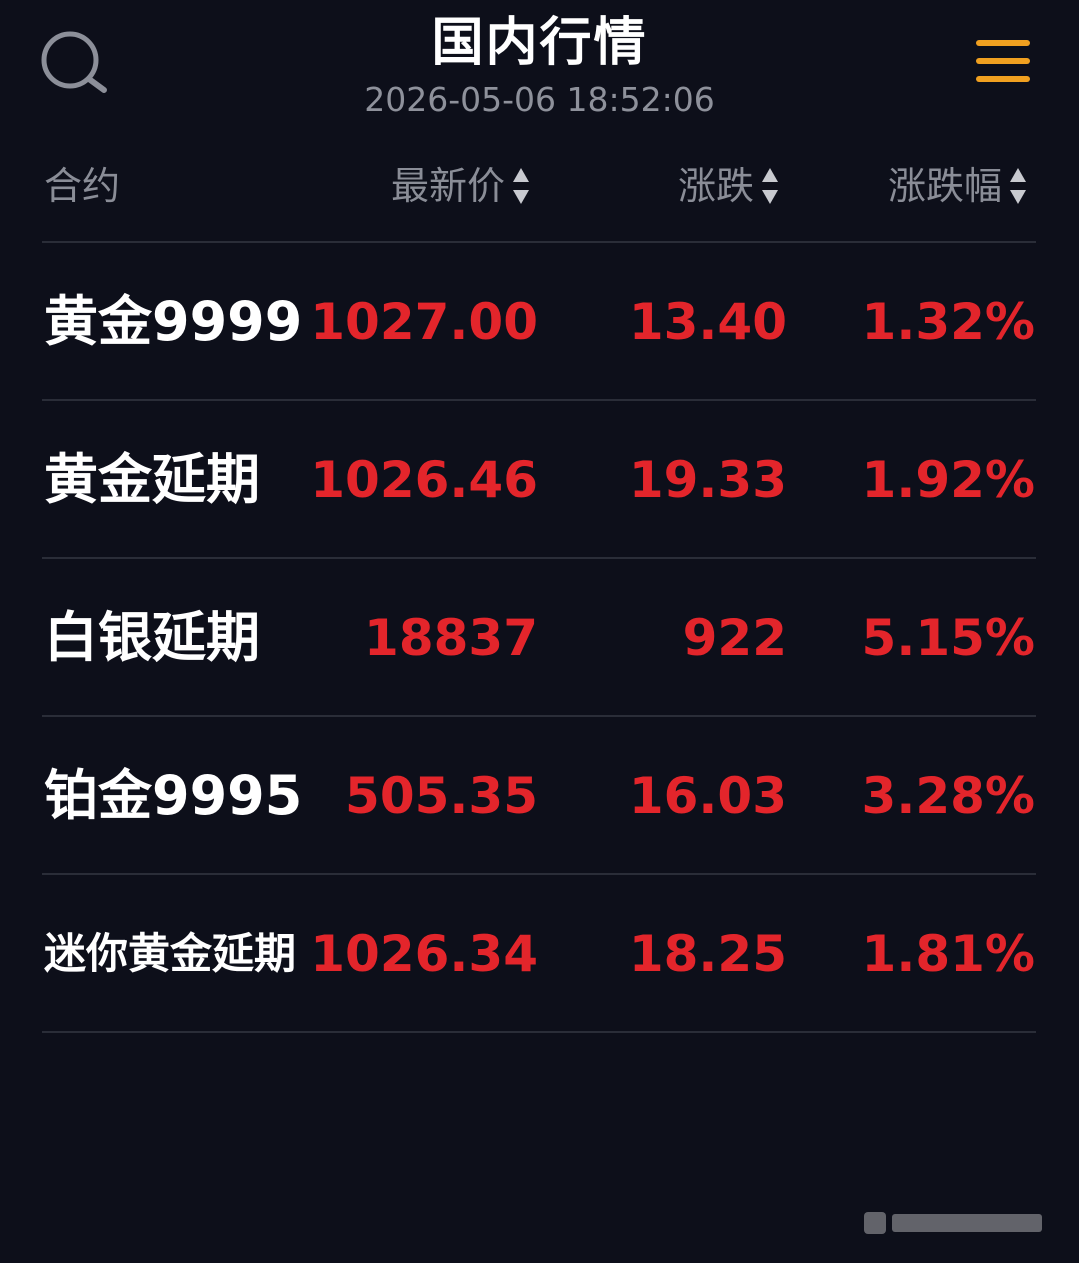 Image resolution: width=1079 pixels, height=1263 pixels. What do you see at coordinates (424, 954) in the screenshot?
I see `latest-price: 1026.34` at bounding box center [424, 954].